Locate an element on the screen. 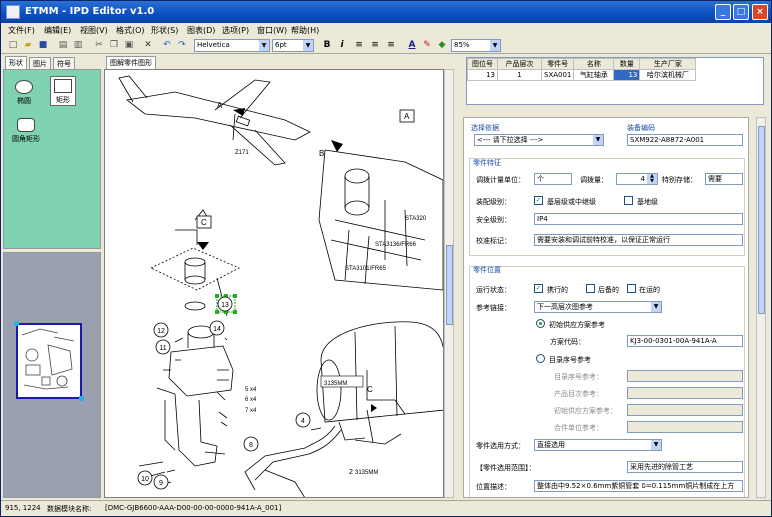 The image size is (772, 517). label-a: A is located at coordinates (220, 105).